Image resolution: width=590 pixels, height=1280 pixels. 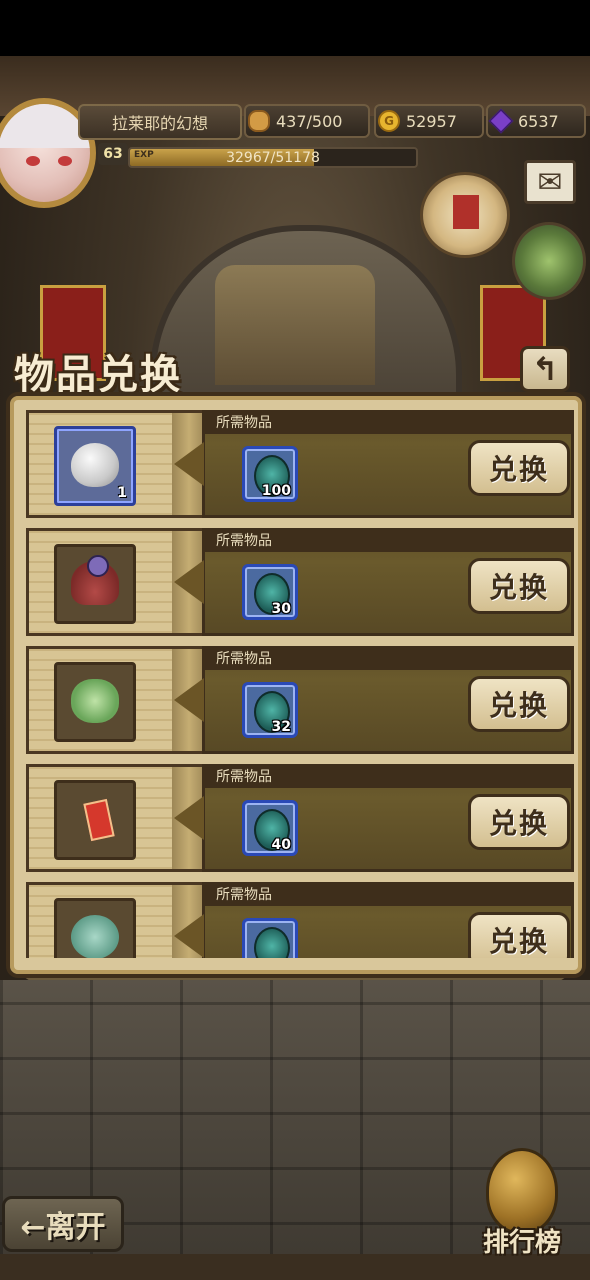 I want to click on exchange-row: 所需物品 40 兑换, so click(x=300, y=818).